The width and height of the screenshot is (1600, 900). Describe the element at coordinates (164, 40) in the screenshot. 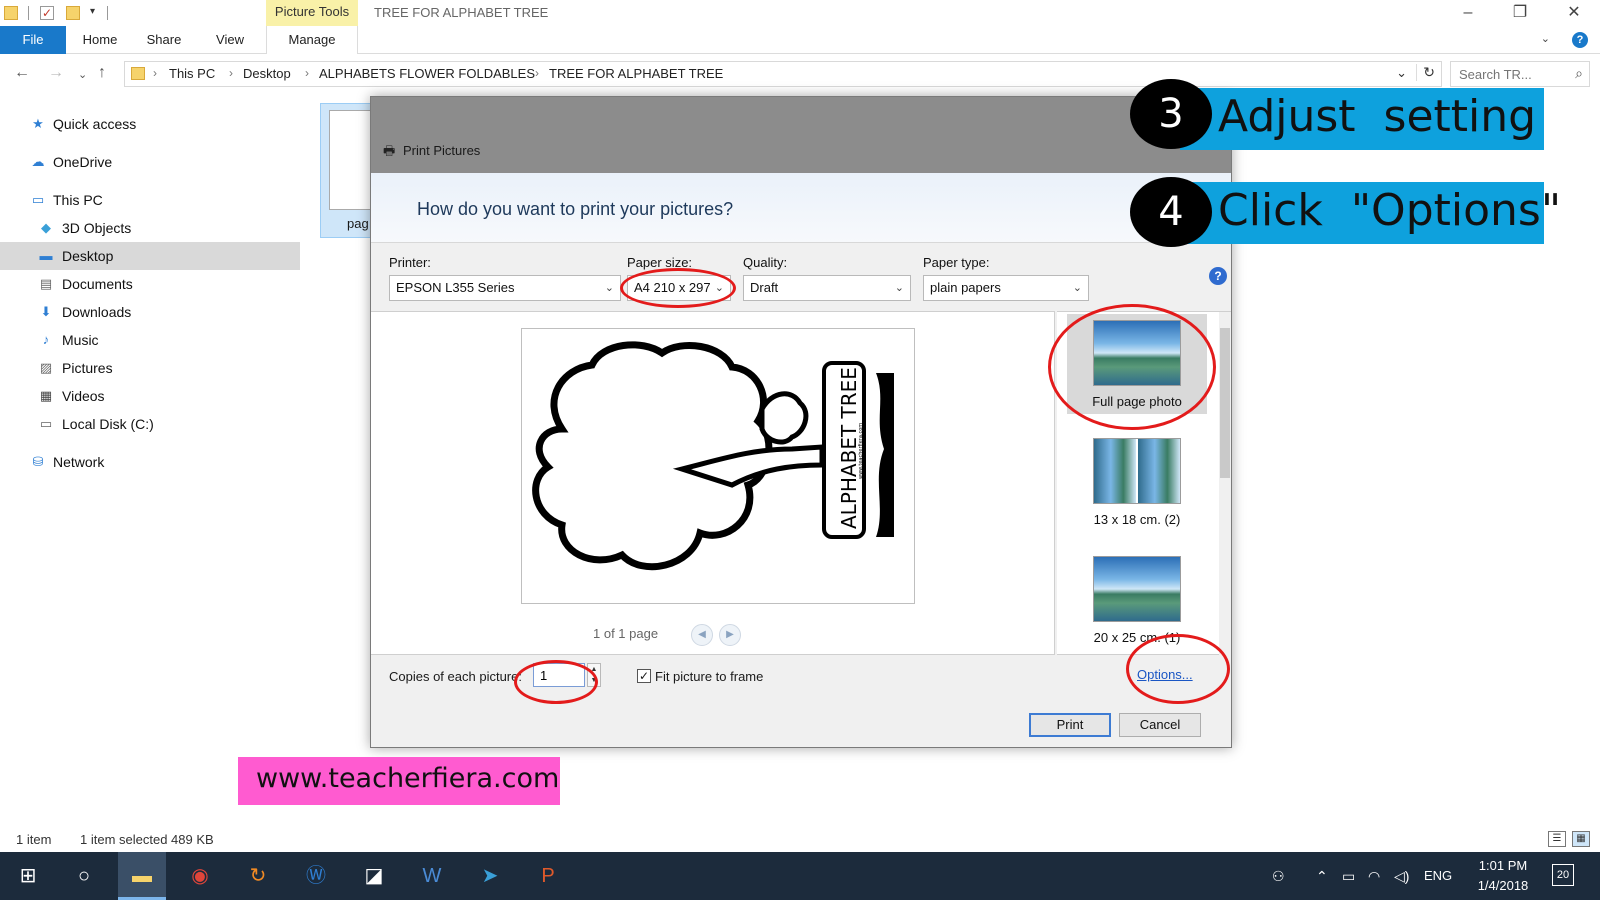

I see `tab-share: Share` at that location.